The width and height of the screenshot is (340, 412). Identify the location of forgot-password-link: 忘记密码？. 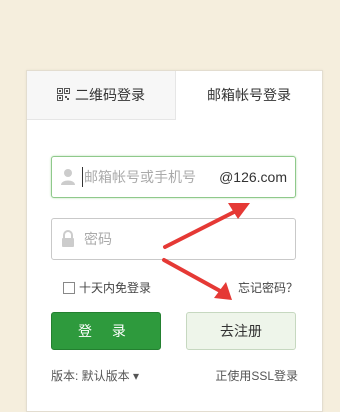
(268, 288).